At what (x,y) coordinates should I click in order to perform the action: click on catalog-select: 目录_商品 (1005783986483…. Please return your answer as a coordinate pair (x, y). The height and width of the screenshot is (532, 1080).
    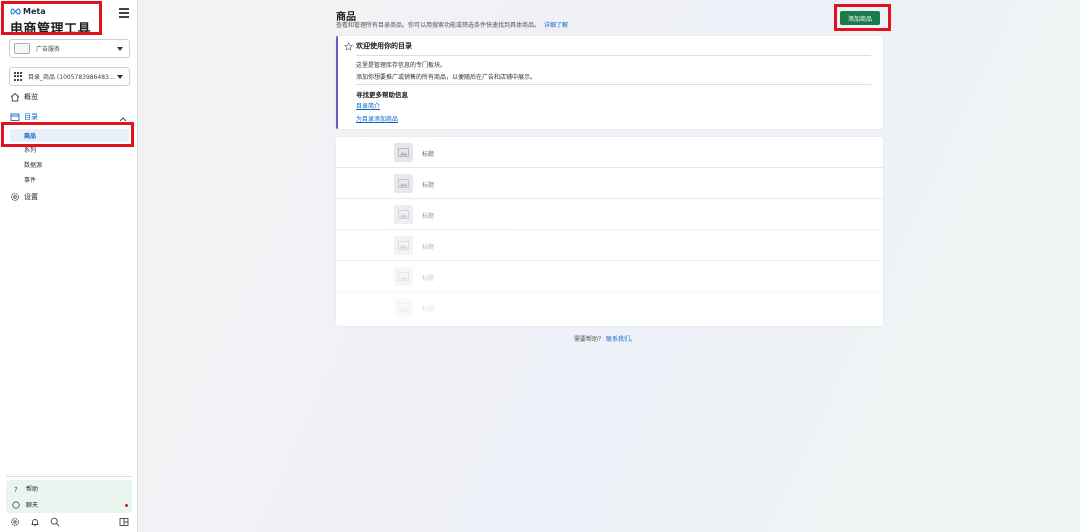
    Looking at the image, I should click on (69, 76).